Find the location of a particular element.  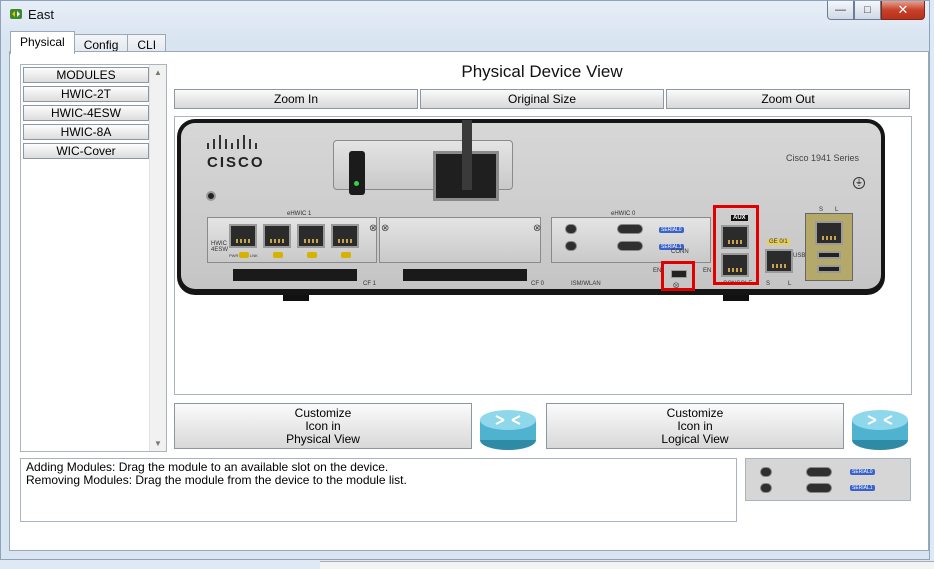

original-size-button: Original Size is located at coordinates (542, 99).